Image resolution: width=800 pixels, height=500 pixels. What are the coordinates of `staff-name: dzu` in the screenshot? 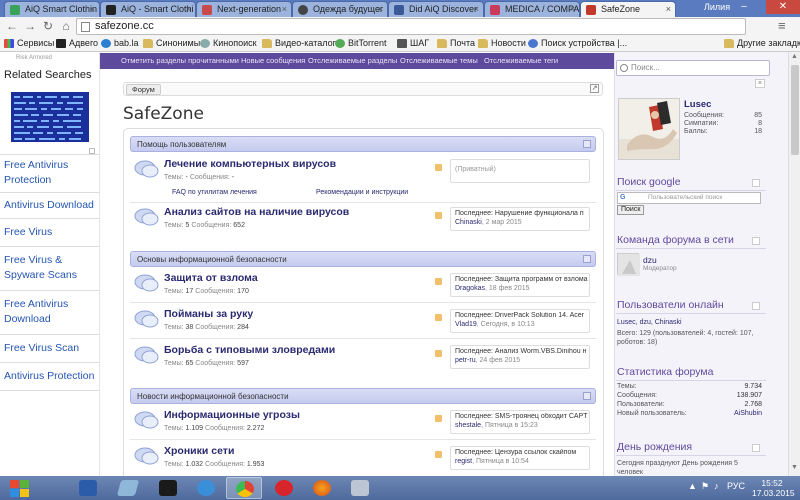 It's located at (650, 260).